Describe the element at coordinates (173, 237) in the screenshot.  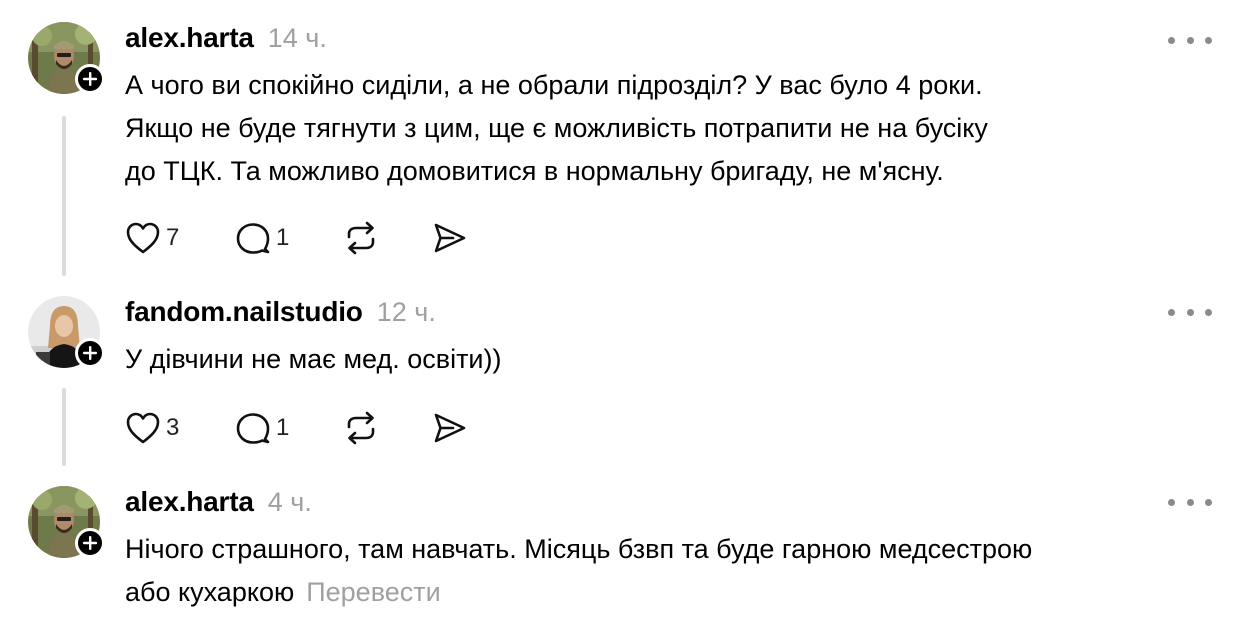
I see `like-count: 7` at that location.